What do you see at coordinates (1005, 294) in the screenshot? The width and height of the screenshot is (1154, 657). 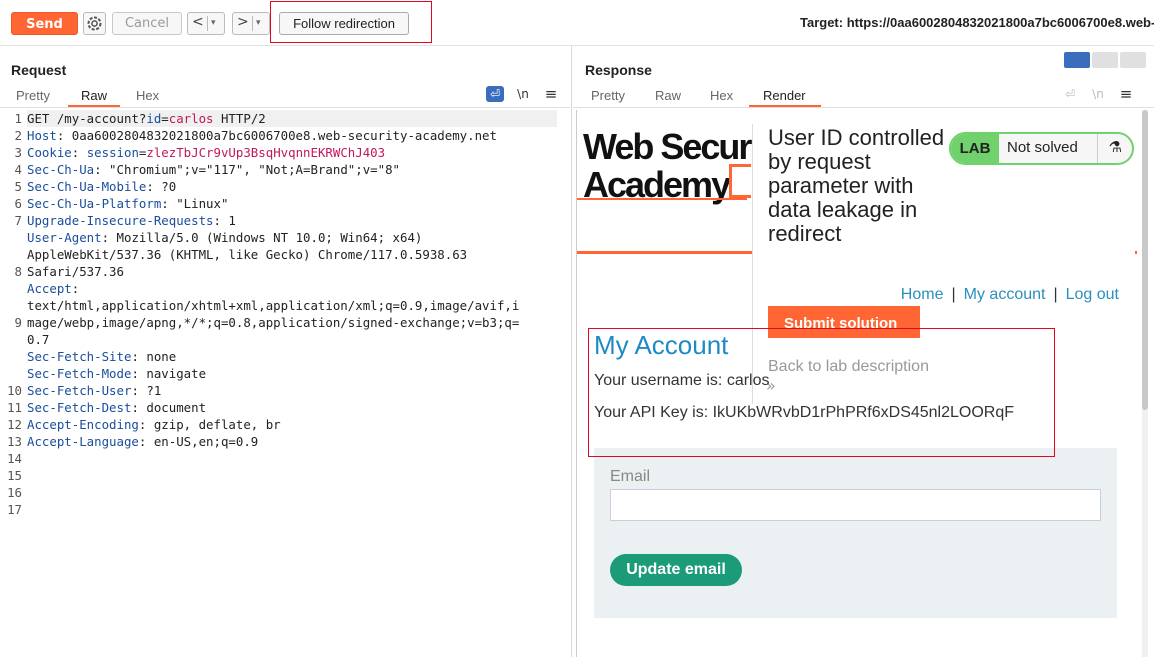 I see `nav-my-account-link: My account` at bounding box center [1005, 294].